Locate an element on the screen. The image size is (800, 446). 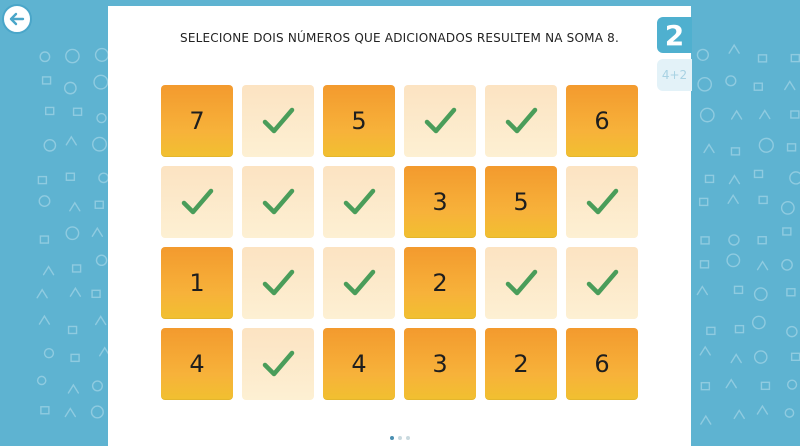
number-tile: 1 is located at coordinates (197, 283).